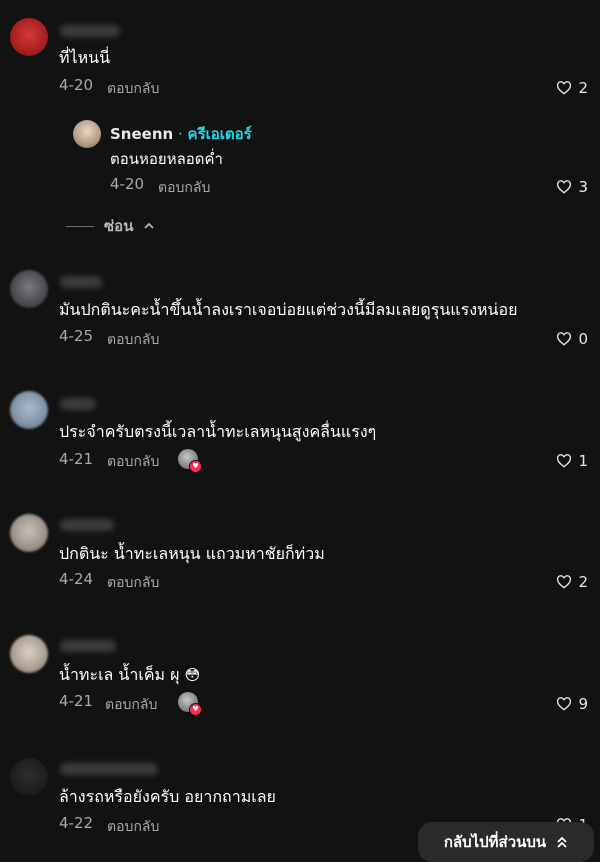 The width and height of the screenshot is (600, 862). I want to click on like-button: 3, so click(572, 187).